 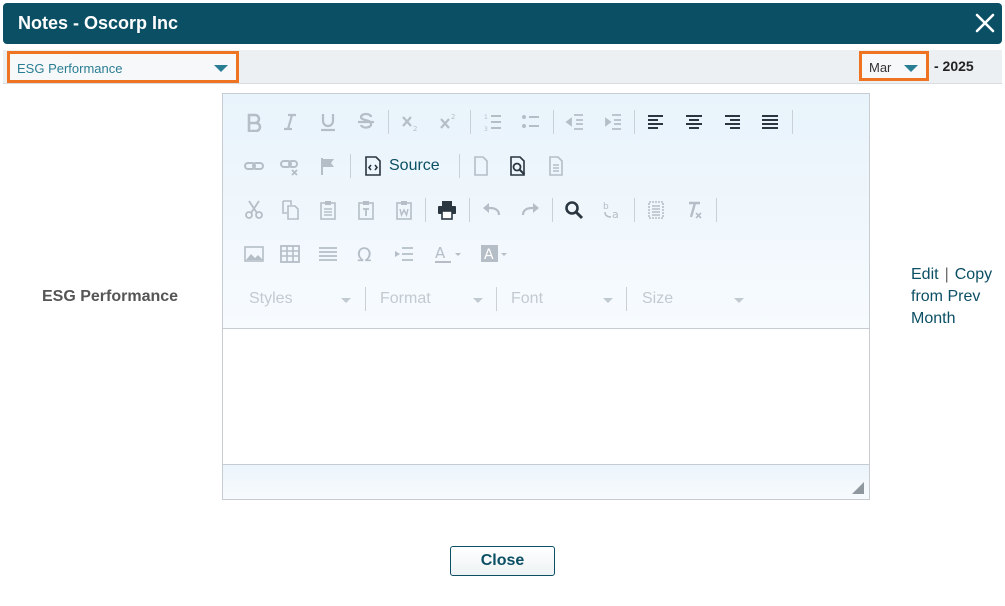 What do you see at coordinates (527, 298) in the screenshot?
I see `font-dropdown-label: Font` at bounding box center [527, 298].